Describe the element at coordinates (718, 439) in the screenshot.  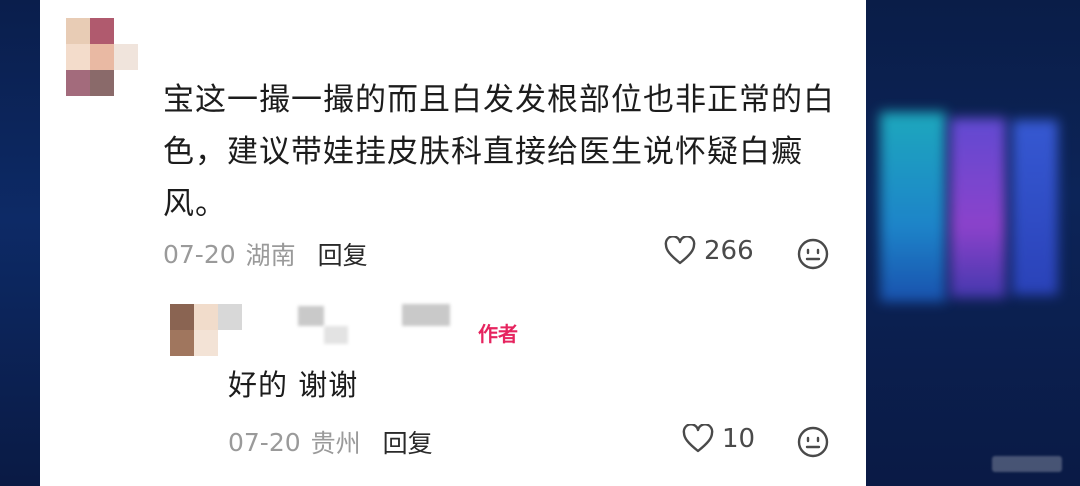
I see `like-button: 10` at that location.